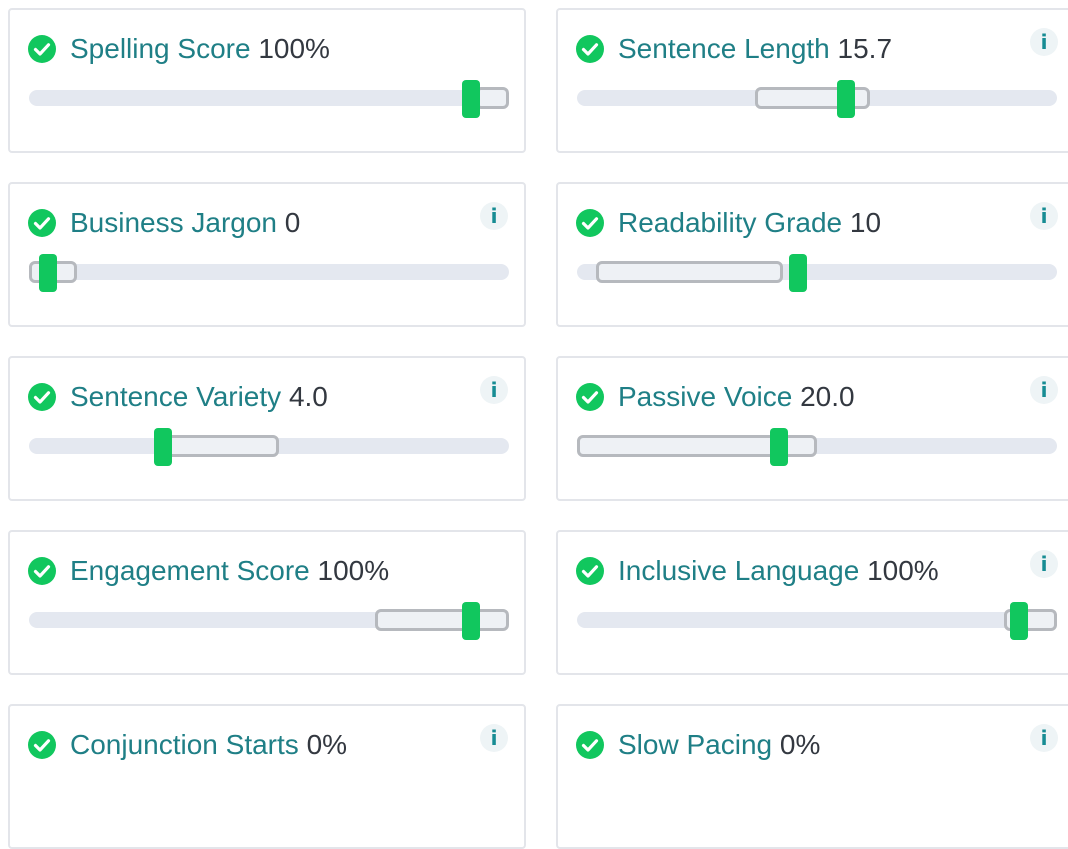 The width and height of the screenshot is (1068, 849). I want to click on metric-name: Spelling Score, so click(160, 48).